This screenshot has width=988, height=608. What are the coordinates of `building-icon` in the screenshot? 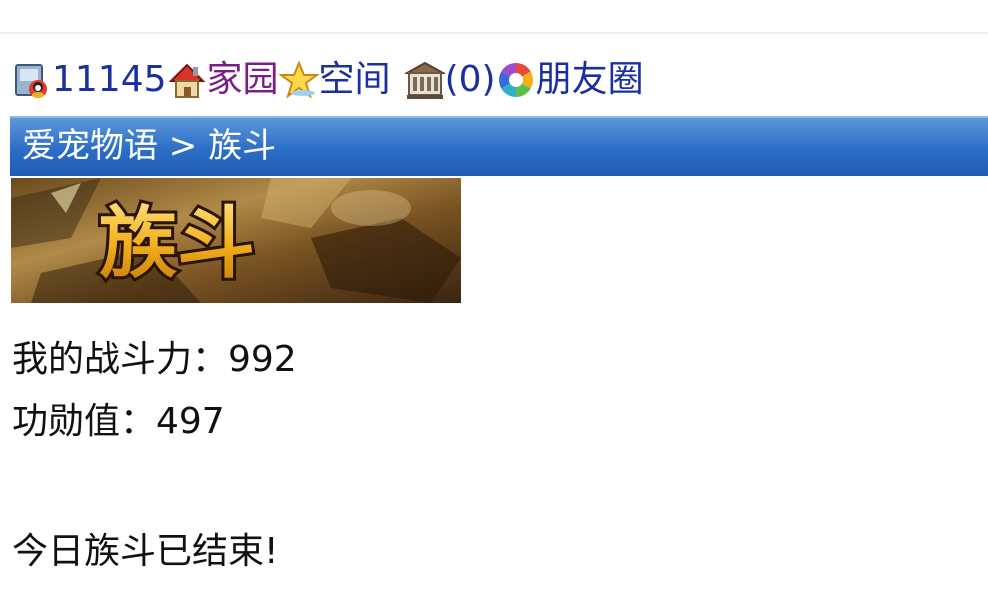 It's located at (424, 80).